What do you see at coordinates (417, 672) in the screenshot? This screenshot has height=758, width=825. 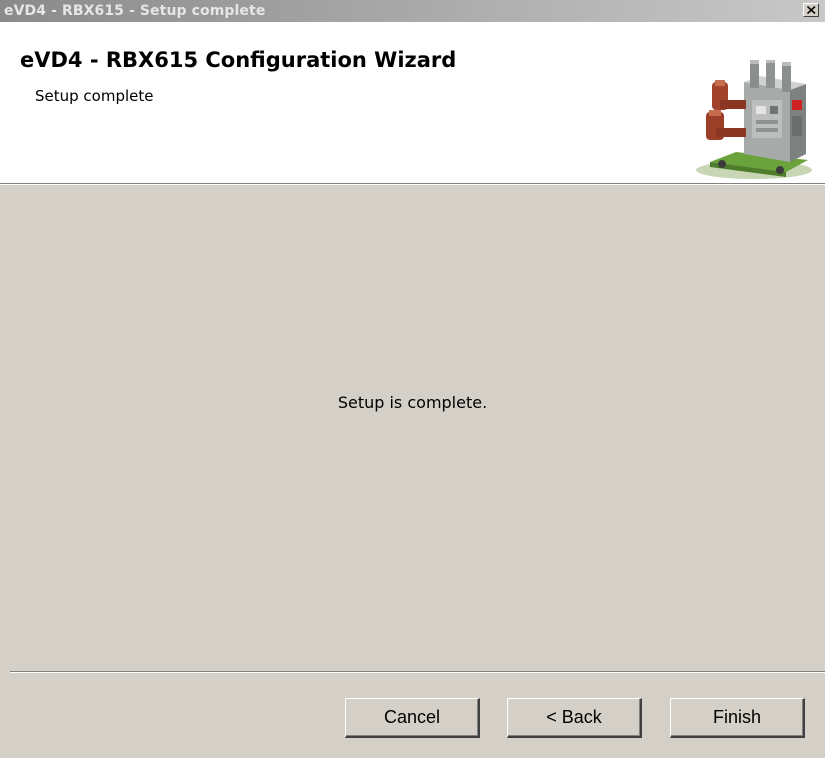 I see `footer-divider-highlight` at bounding box center [417, 672].